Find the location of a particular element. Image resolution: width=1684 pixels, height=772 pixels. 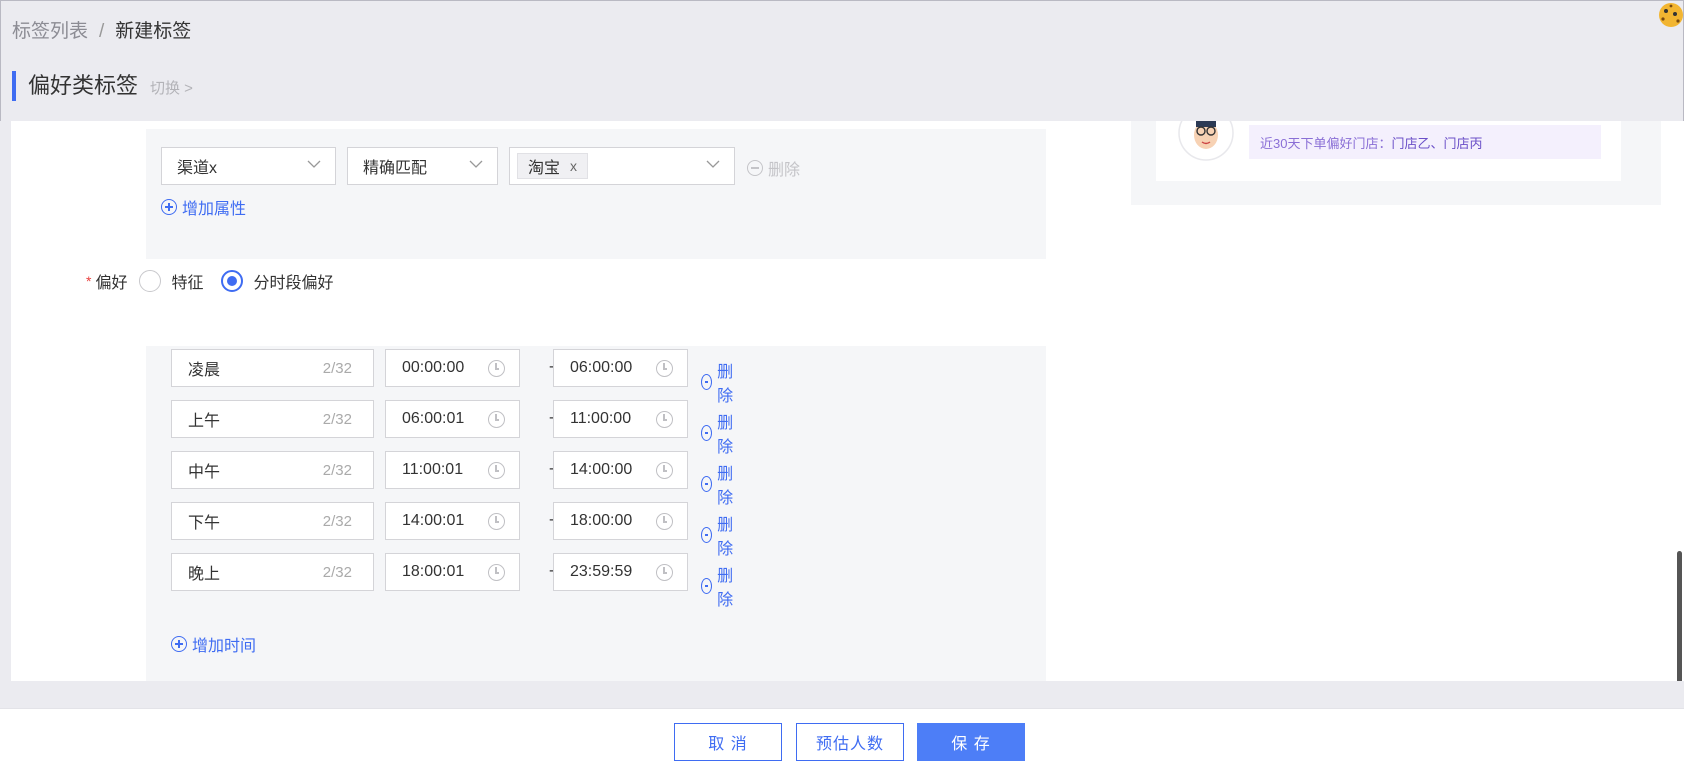

preview-card: 近30天下单偏好门店： 门店乙、门店丙 is located at coordinates (1396, 163).